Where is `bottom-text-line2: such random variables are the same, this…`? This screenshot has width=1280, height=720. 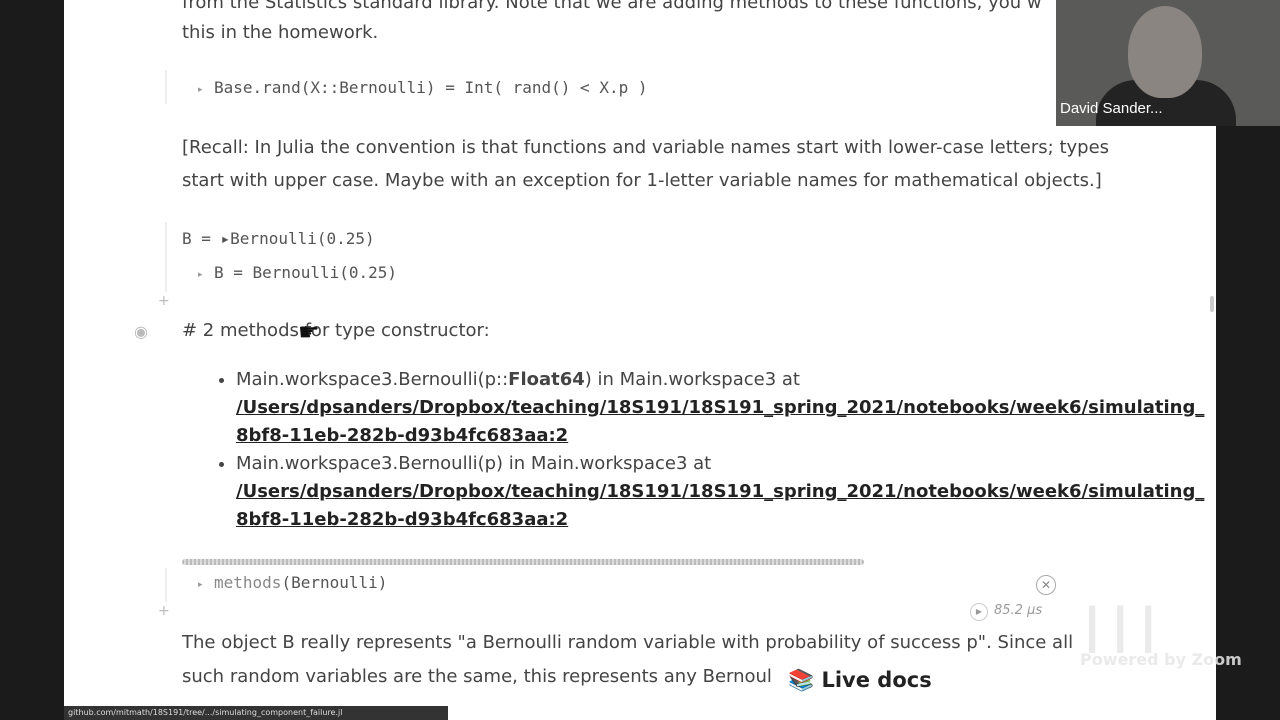 bottom-text-line2: such random variables are the same, this… is located at coordinates (477, 676).